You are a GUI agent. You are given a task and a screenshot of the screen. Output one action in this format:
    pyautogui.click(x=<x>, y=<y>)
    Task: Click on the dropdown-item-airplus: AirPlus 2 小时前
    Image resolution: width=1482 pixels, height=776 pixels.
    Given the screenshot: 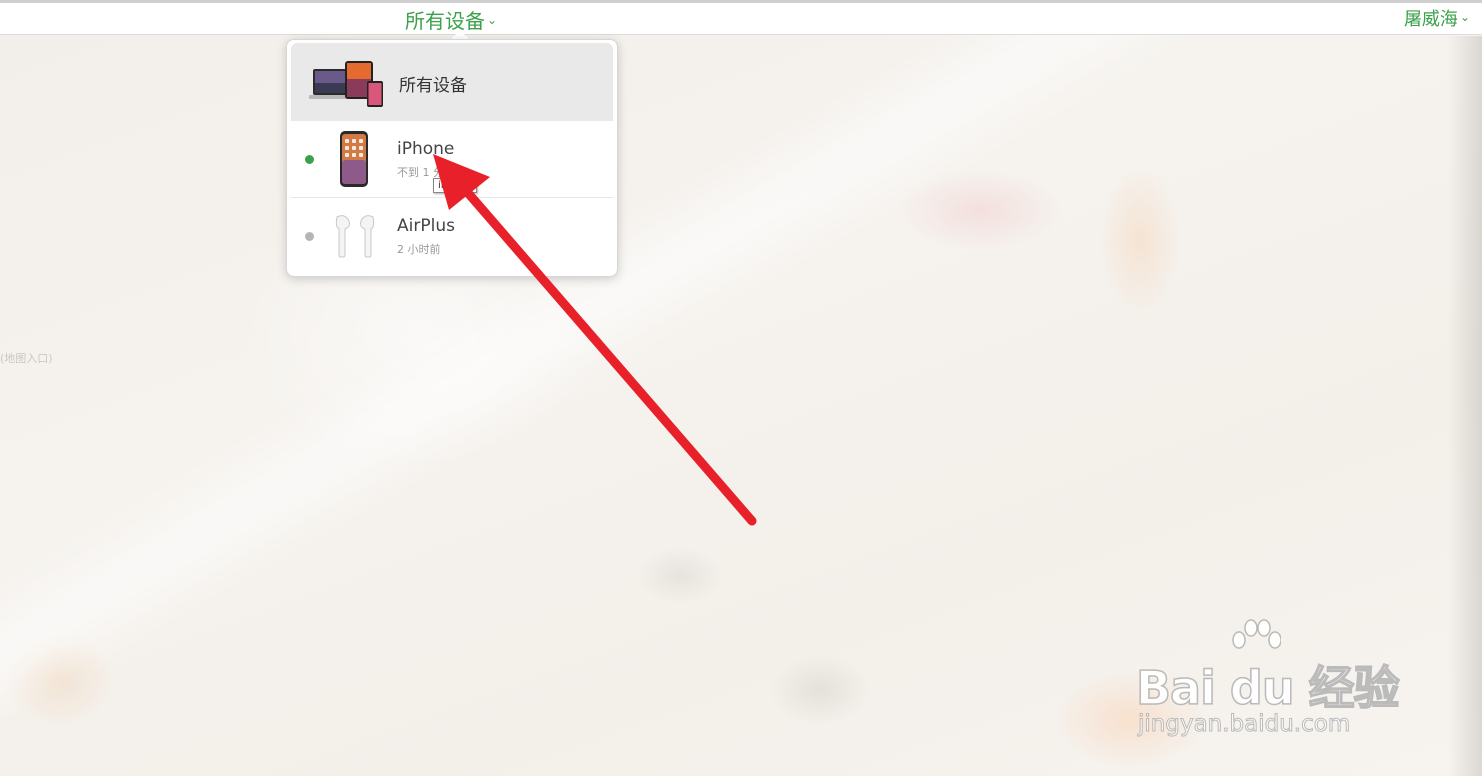 What is the action you would take?
    pyautogui.click(x=452, y=237)
    